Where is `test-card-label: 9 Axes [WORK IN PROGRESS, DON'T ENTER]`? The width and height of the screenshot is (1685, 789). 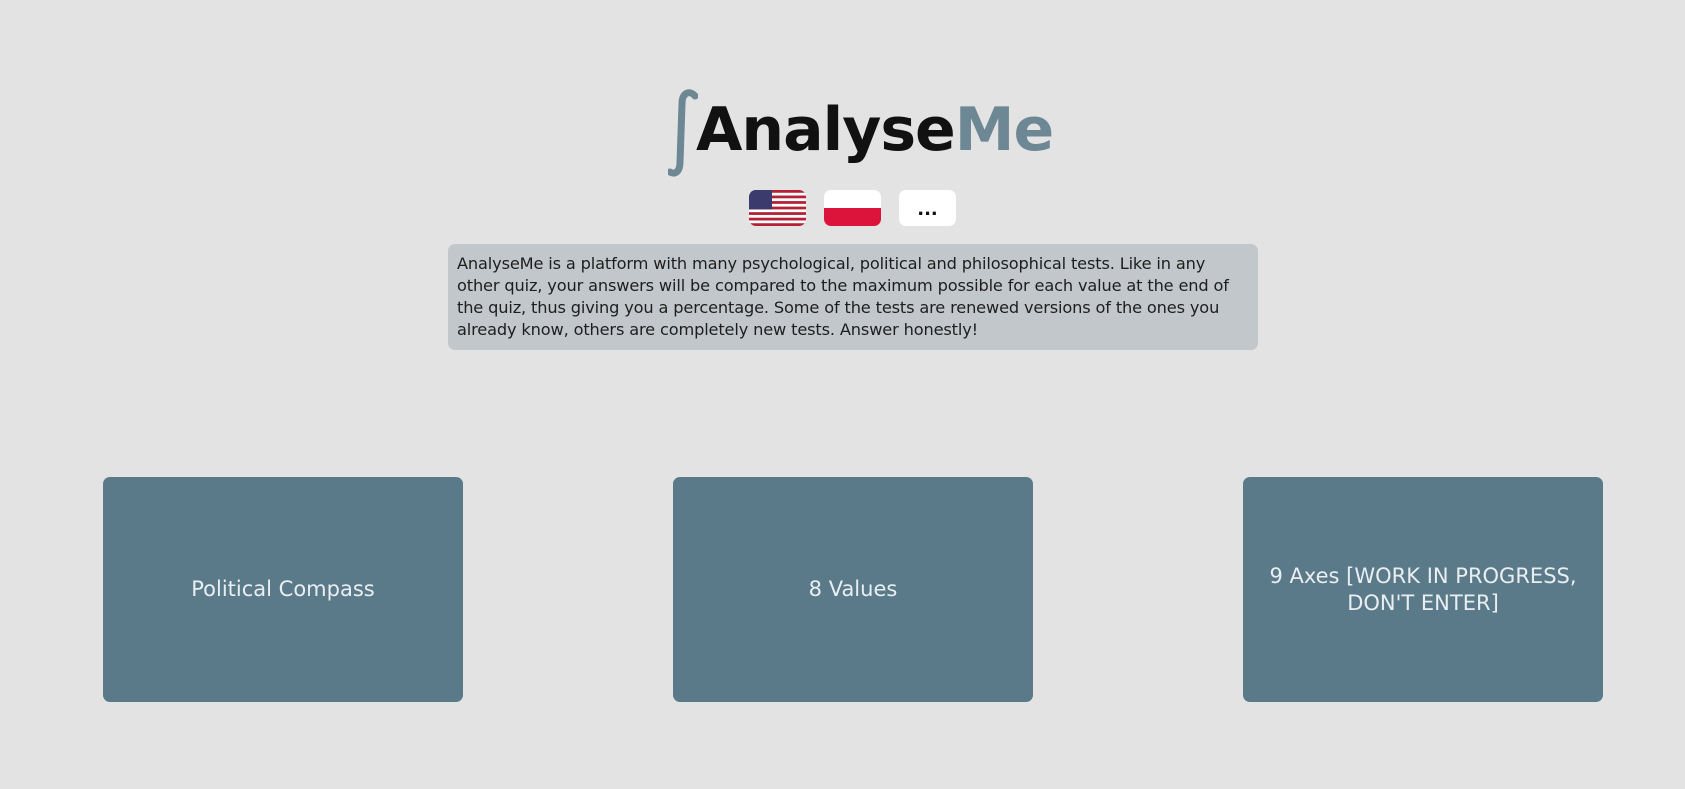 test-card-label: 9 Axes [WORK IN PROGRESS, DON'T ENTER] is located at coordinates (1423, 589).